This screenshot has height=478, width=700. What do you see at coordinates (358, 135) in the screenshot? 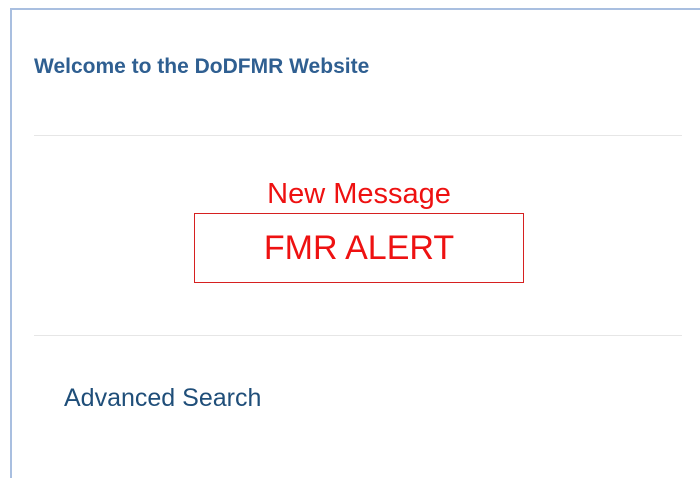
I see `divider-top` at bounding box center [358, 135].